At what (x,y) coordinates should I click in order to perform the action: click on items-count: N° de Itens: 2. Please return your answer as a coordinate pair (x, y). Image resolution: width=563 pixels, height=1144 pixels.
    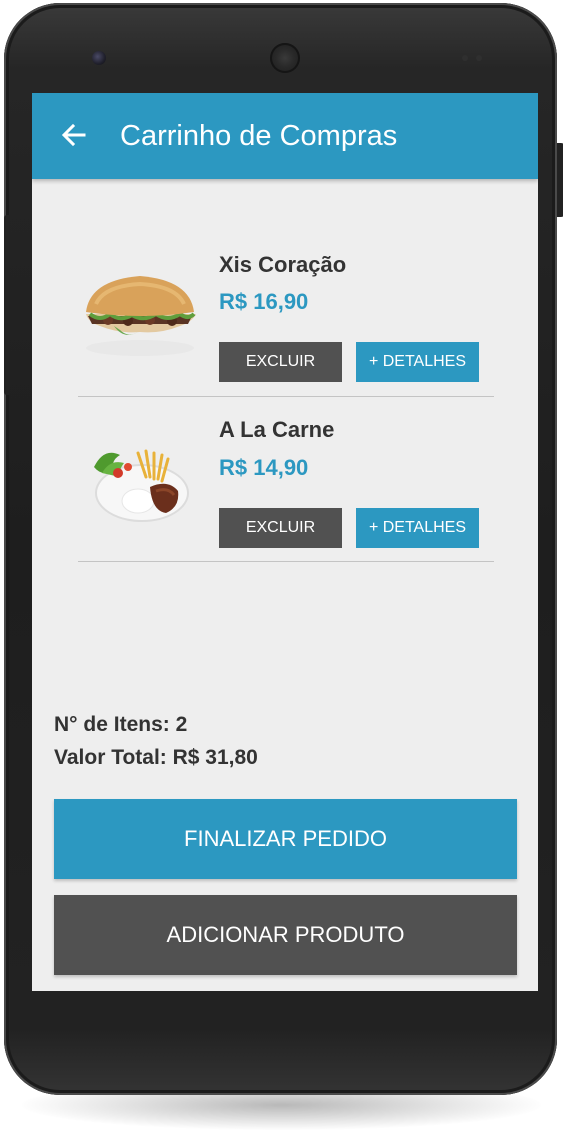
    Looking at the image, I should click on (121, 724).